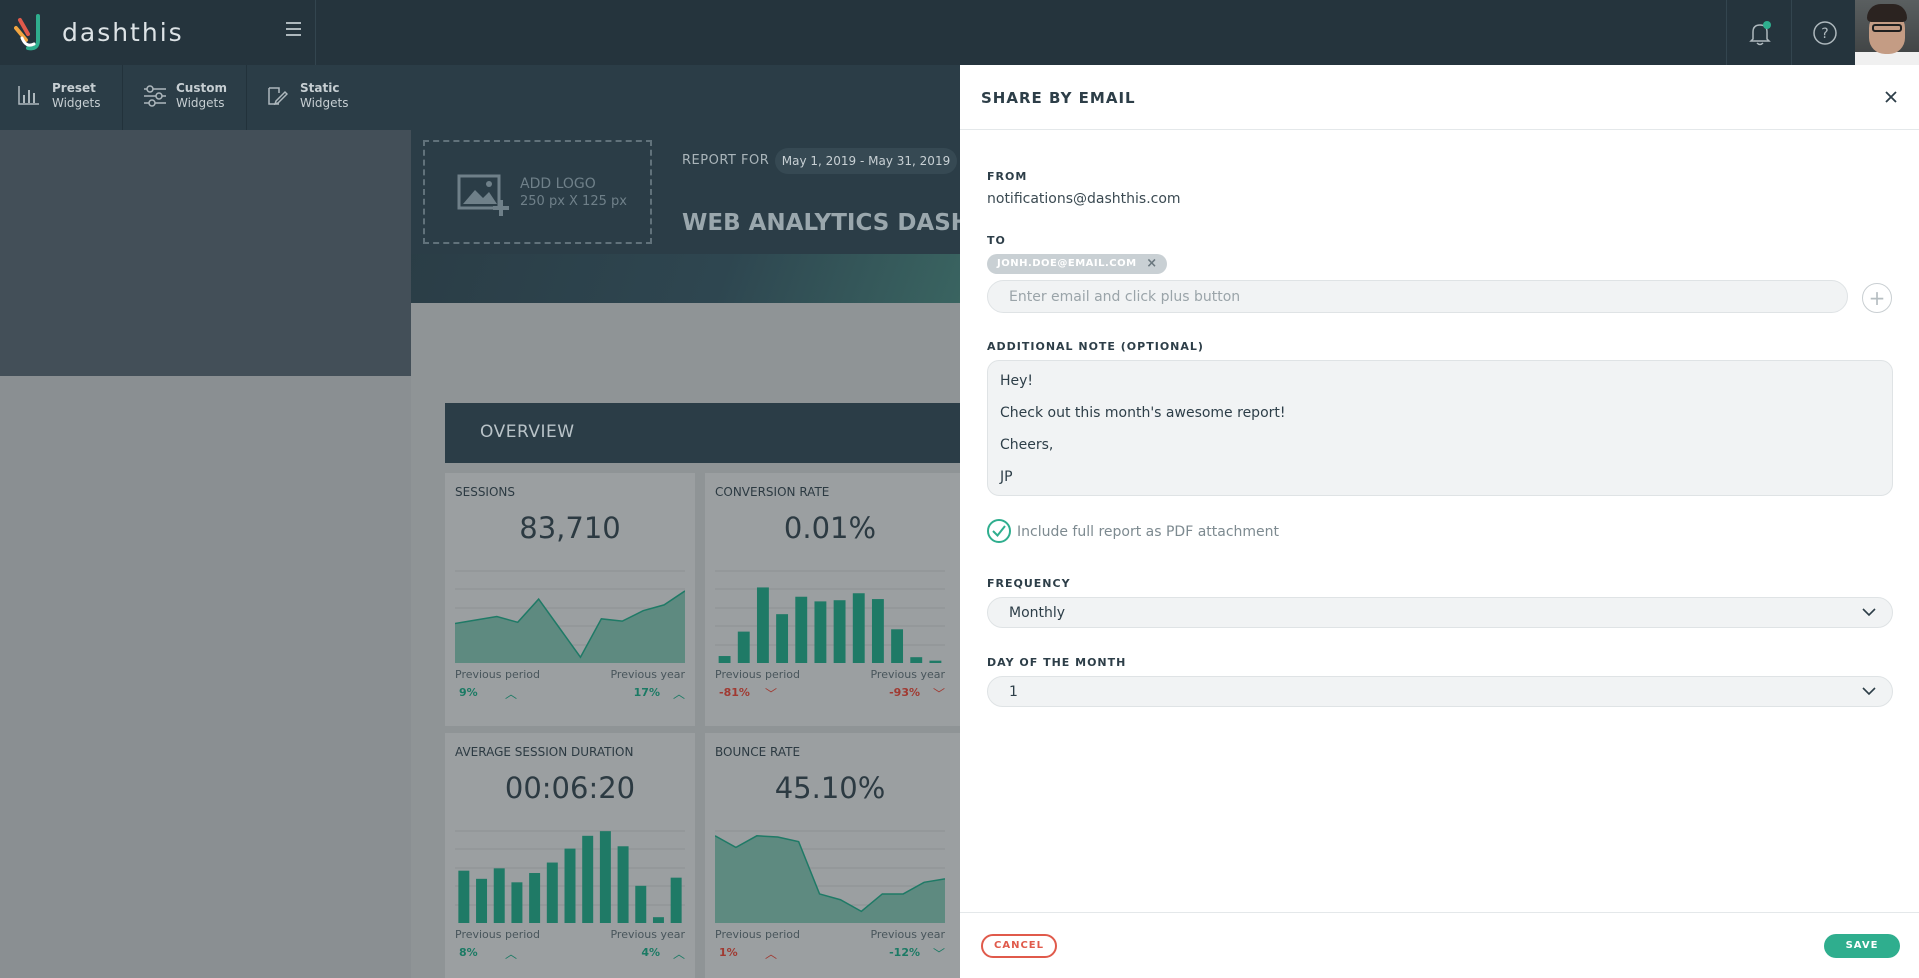 The height and width of the screenshot is (978, 1919). Describe the element at coordinates (1862, 946) in the screenshot. I see `save-button: SAVE` at that location.